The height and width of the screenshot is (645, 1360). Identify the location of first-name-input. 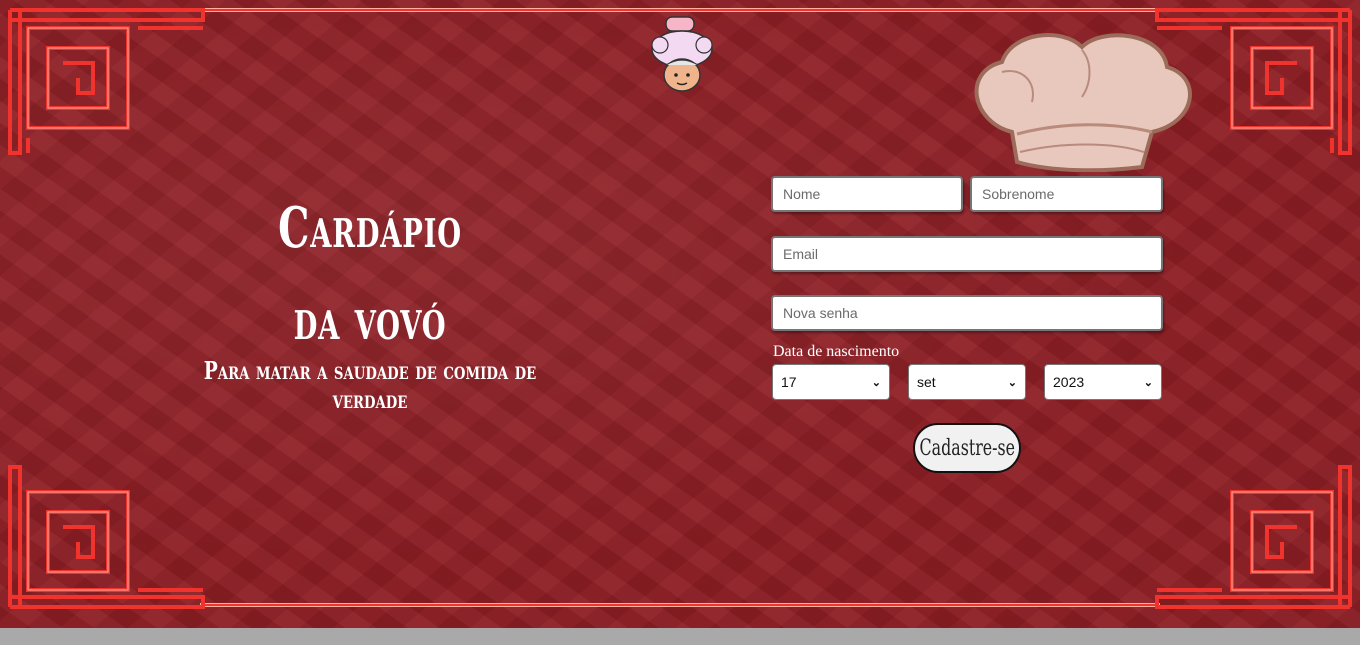
(867, 194).